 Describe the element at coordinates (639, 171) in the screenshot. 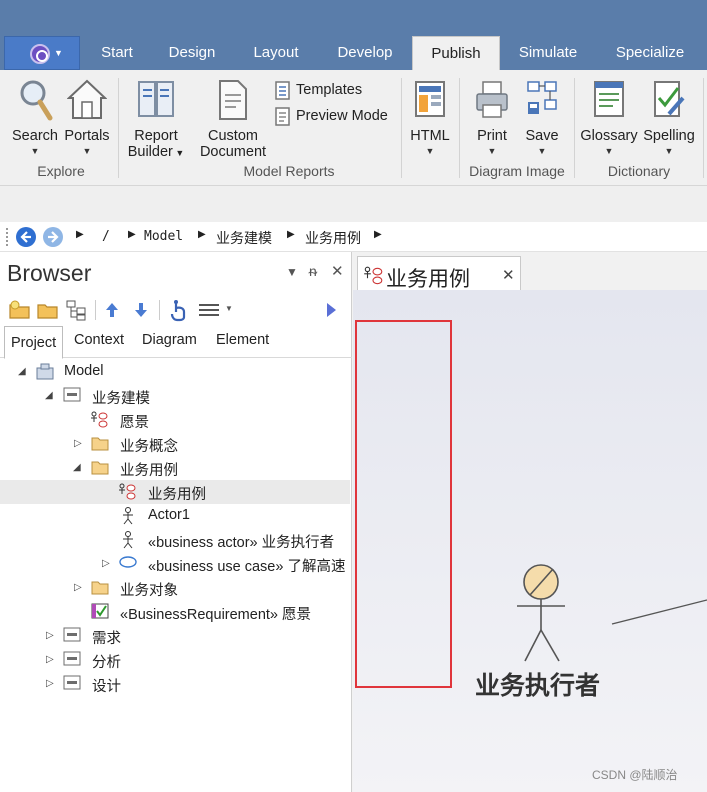

I see `dictionary-group-label: Dictionary` at that location.